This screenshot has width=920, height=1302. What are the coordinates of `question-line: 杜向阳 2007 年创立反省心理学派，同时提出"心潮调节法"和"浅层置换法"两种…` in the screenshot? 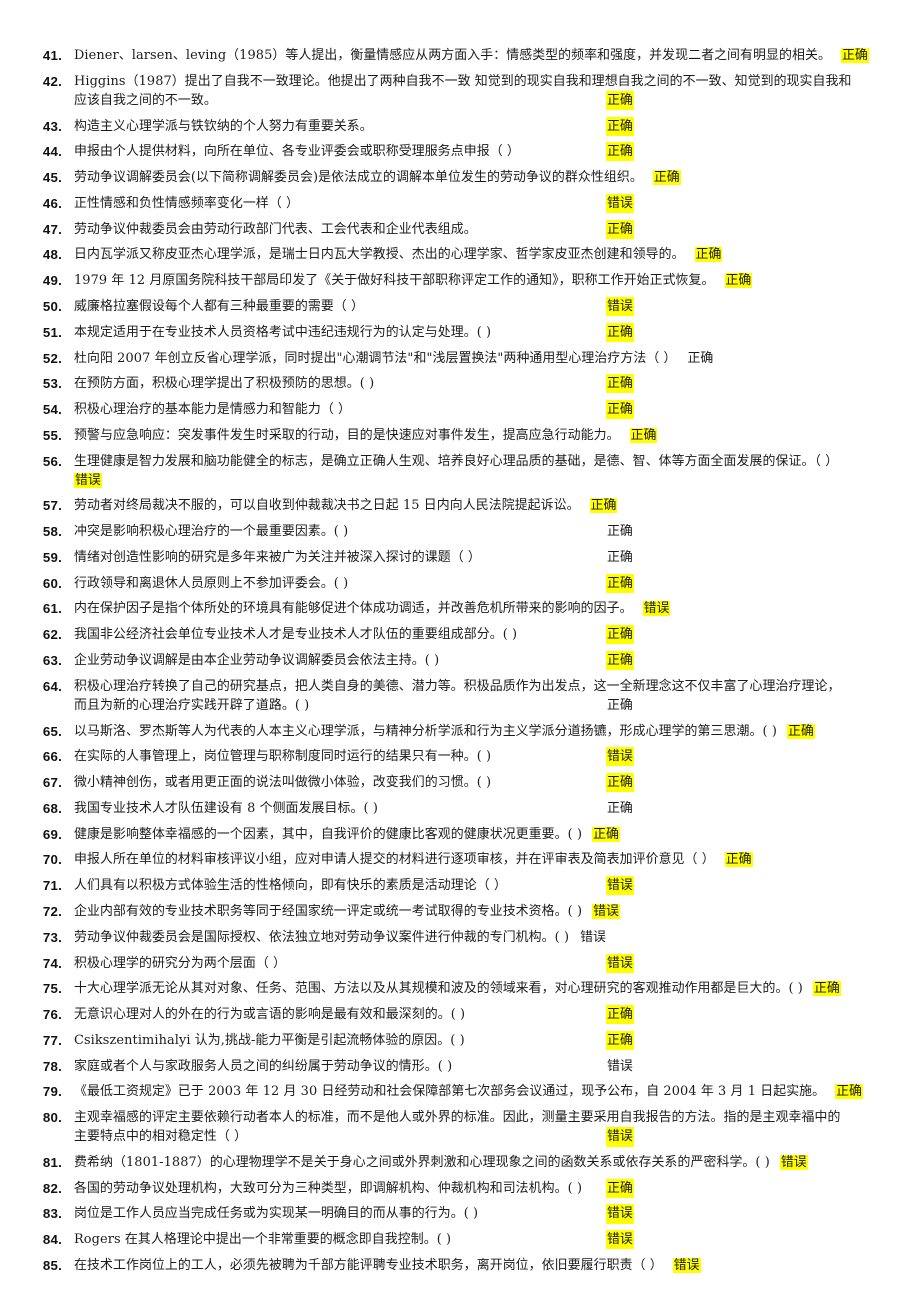 It's located at (488, 358).